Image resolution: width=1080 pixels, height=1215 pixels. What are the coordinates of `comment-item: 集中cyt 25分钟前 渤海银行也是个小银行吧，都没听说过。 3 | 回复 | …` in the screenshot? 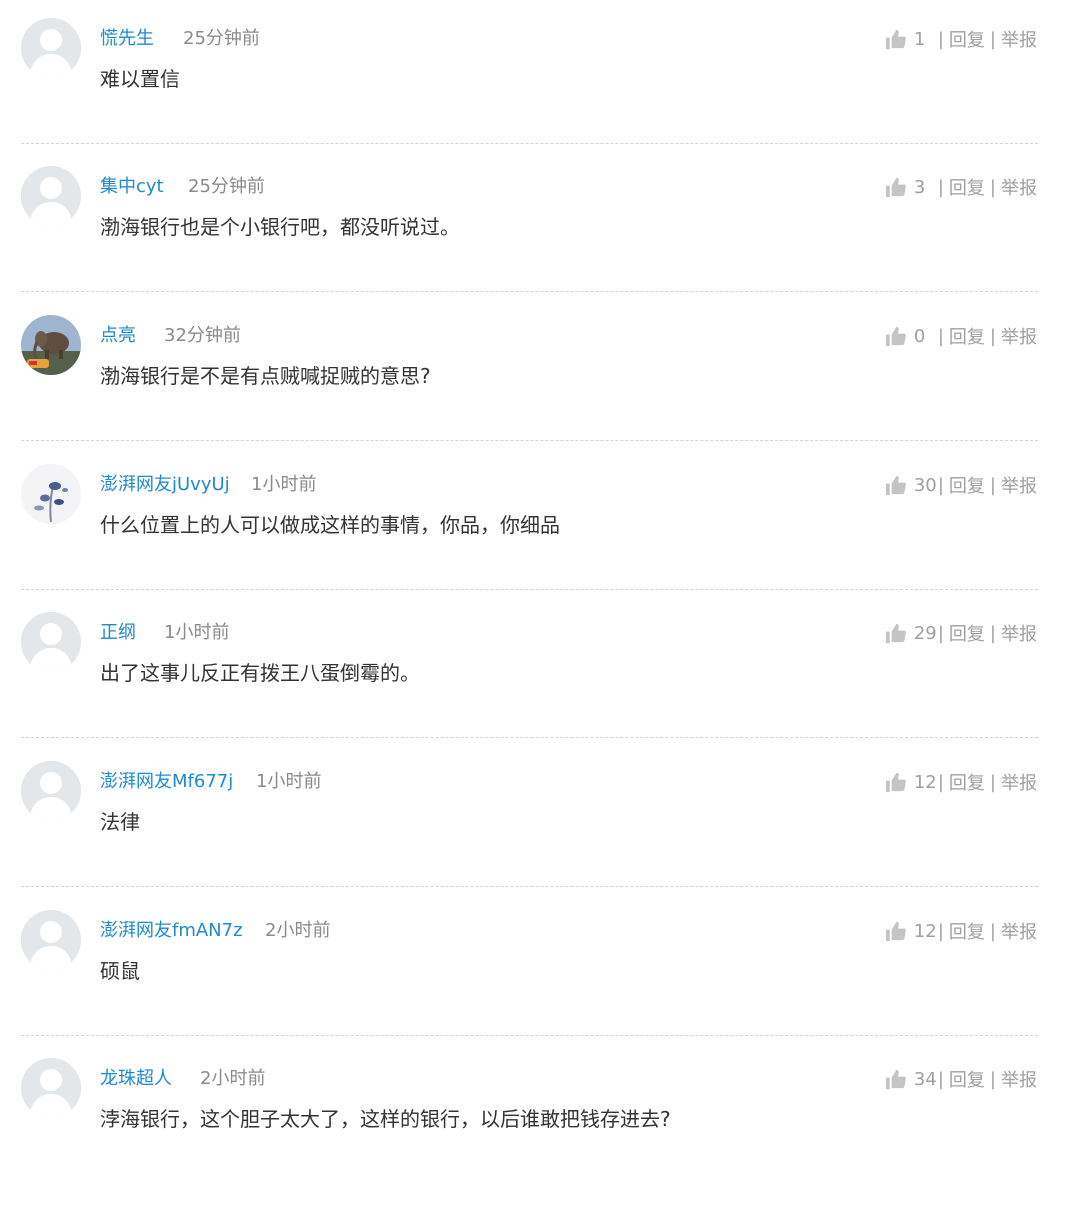 It's located at (540, 244).